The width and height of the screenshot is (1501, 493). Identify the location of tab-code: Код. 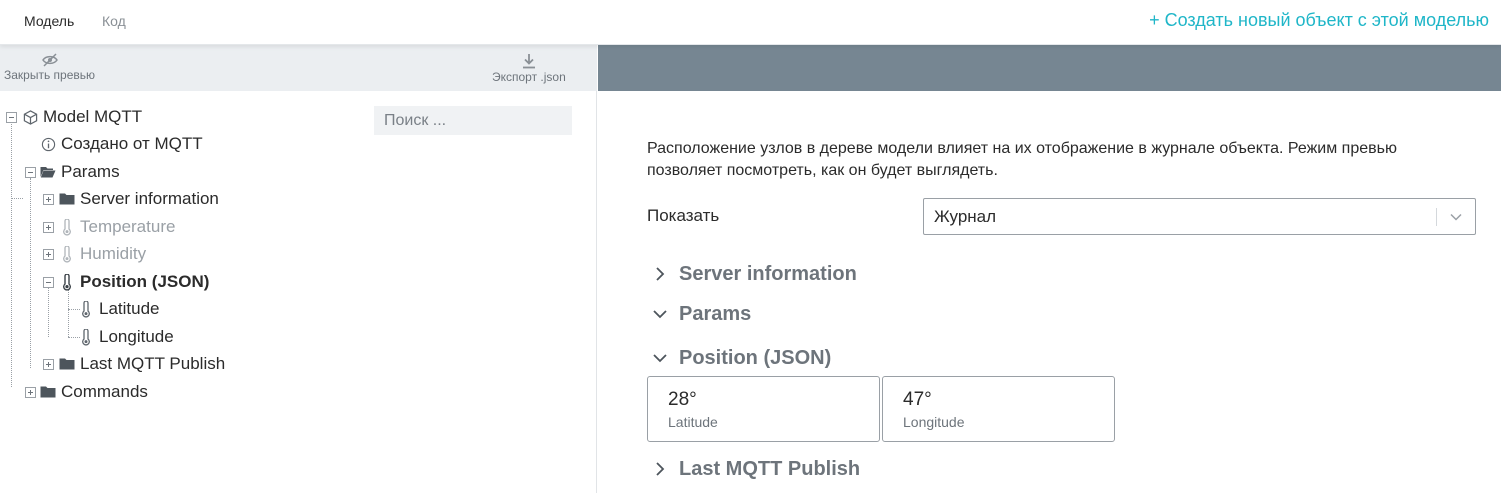
(114, 21).